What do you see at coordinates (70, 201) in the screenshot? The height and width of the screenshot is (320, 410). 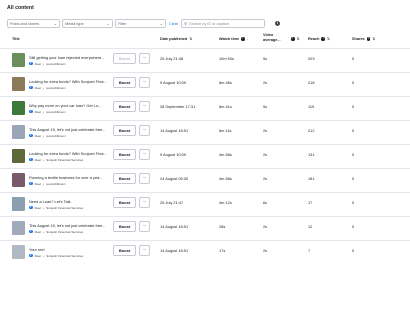 I see `post-caption: Need a Loan? Let's Talk` at bounding box center [70, 201].